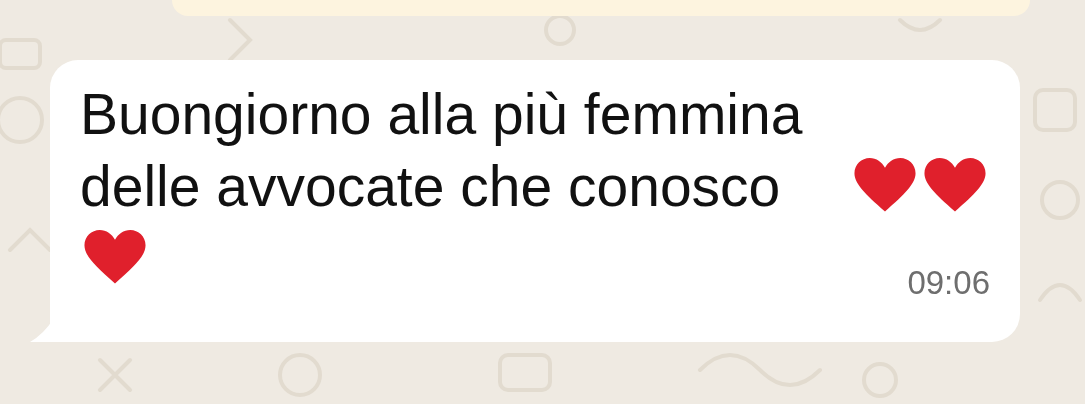 The image size is (1085, 404). I want to click on message-time: 09:06, so click(948, 283).